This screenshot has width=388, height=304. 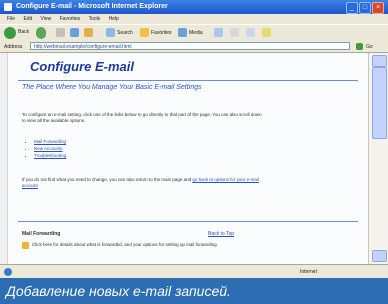 I want to click on back-to-top-link: Back to Top, so click(x=221, y=234).